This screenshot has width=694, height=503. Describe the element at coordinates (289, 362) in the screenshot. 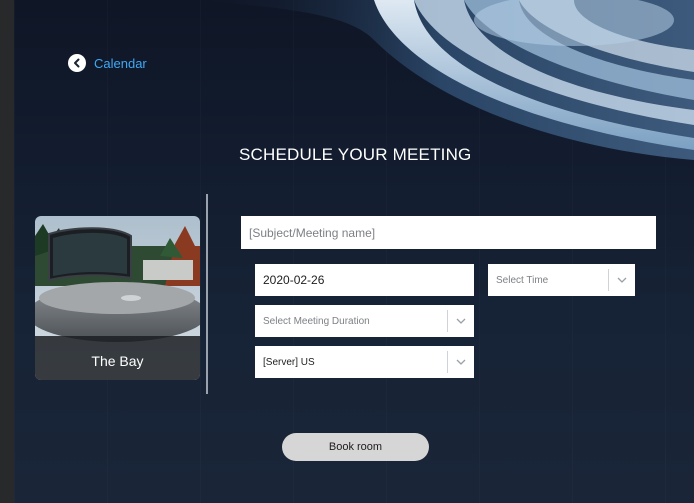

I see `server-select-label: [Server] US` at that location.